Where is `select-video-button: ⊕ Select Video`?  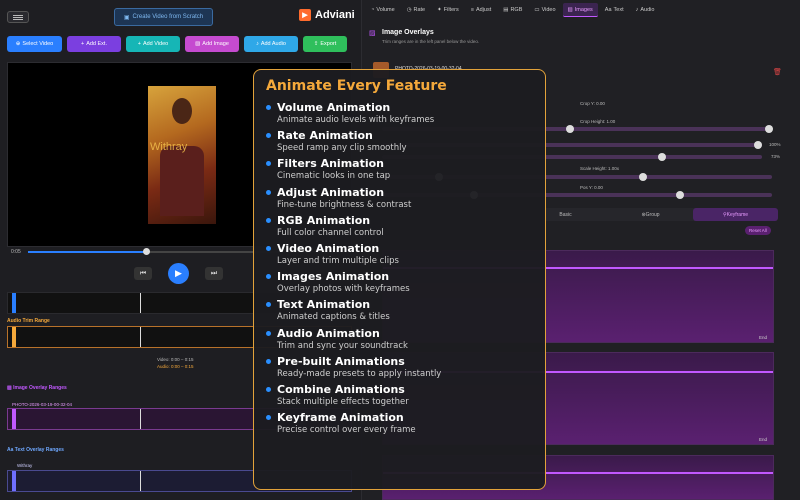 select-video-button: ⊕ Select Video is located at coordinates (34, 44).